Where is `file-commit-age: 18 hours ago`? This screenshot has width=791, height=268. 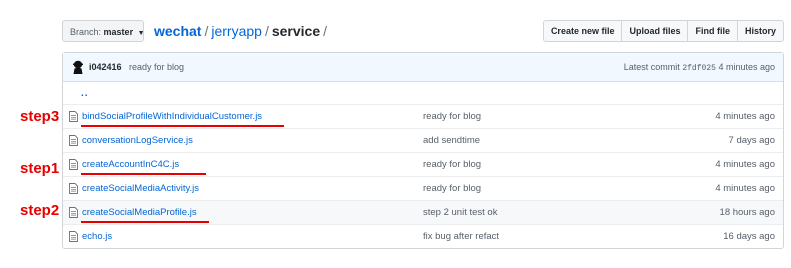 file-commit-age: 18 hours ago is located at coordinates (747, 212).